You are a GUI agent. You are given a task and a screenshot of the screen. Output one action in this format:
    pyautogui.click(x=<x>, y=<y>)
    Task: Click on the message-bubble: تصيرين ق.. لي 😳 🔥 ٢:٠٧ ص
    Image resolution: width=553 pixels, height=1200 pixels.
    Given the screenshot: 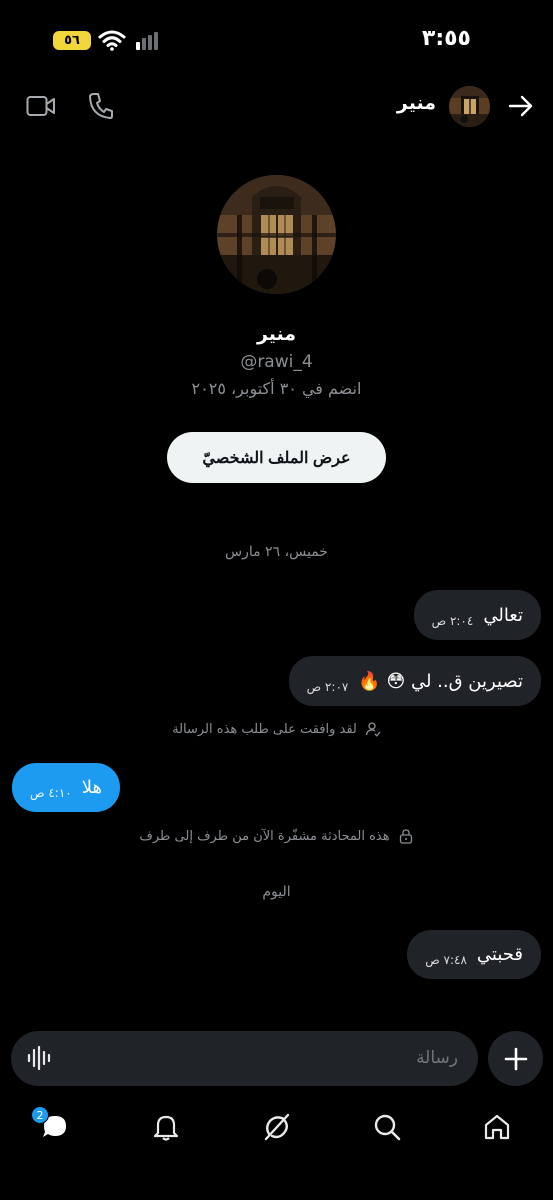 What is the action you would take?
    pyautogui.click(x=414, y=681)
    